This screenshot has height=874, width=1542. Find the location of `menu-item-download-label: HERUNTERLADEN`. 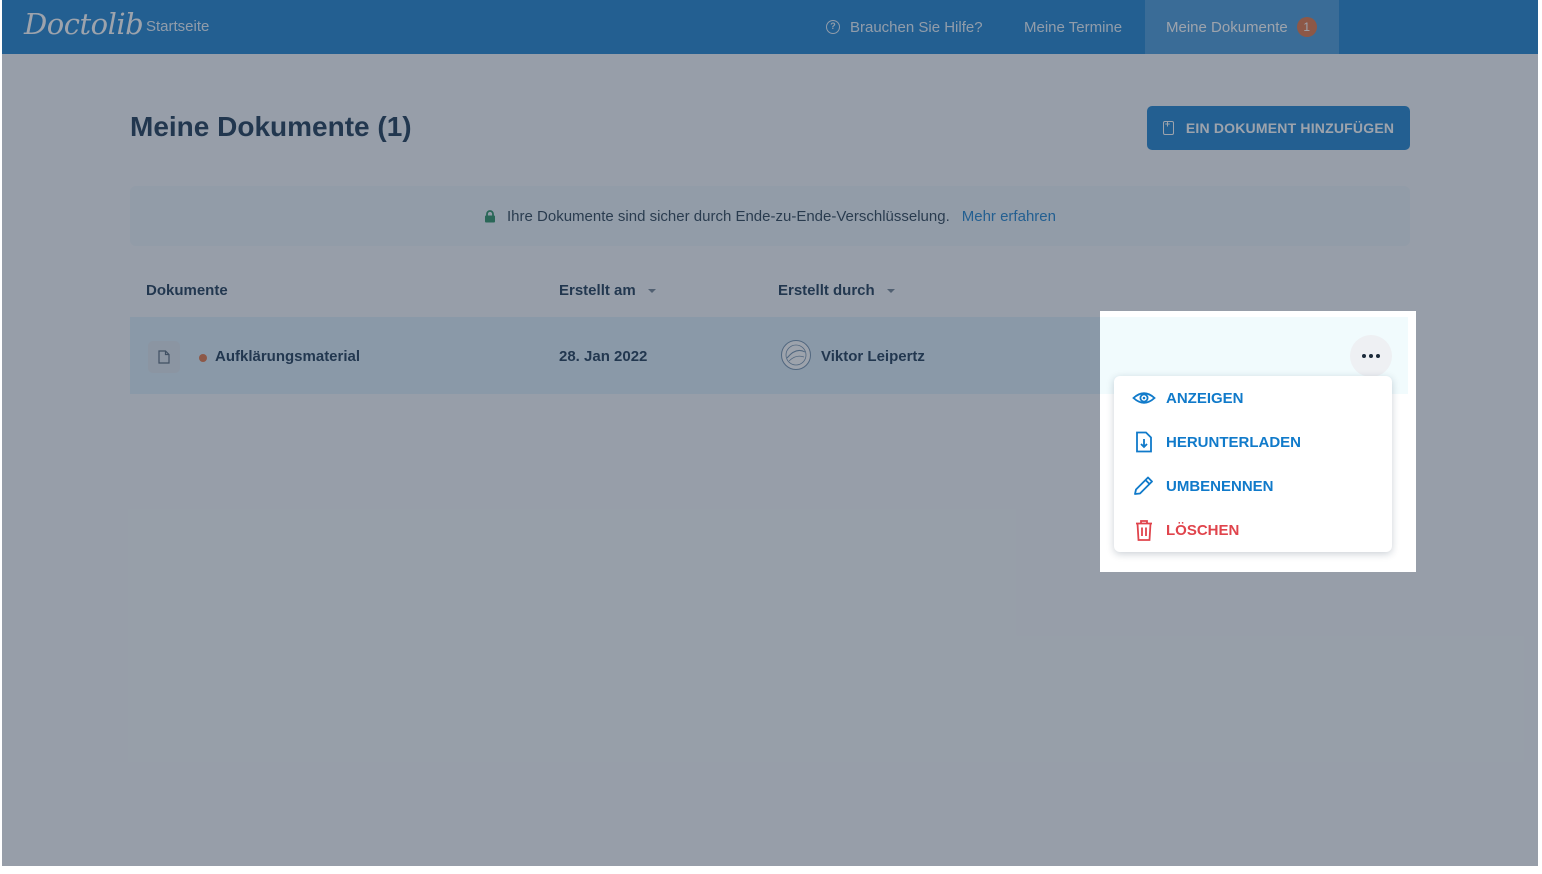

menu-item-download-label: HERUNTERLADEN is located at coordinates (1233, 442).